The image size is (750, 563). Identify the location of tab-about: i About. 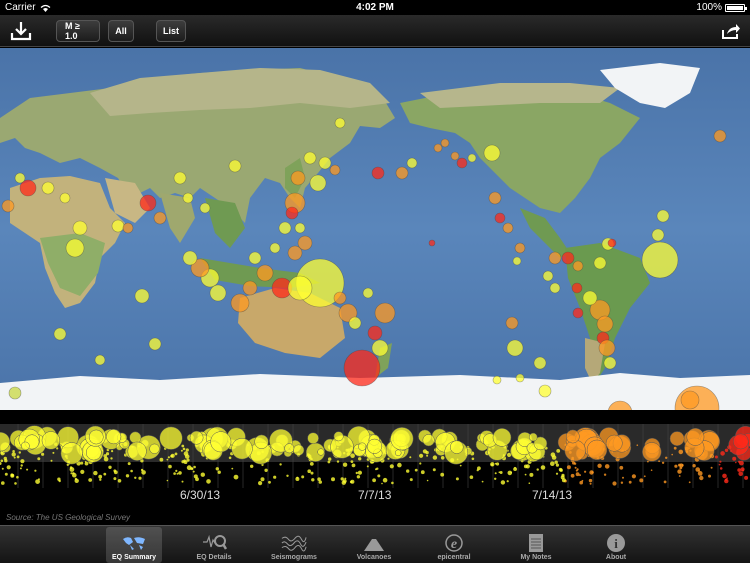
(616, 545).